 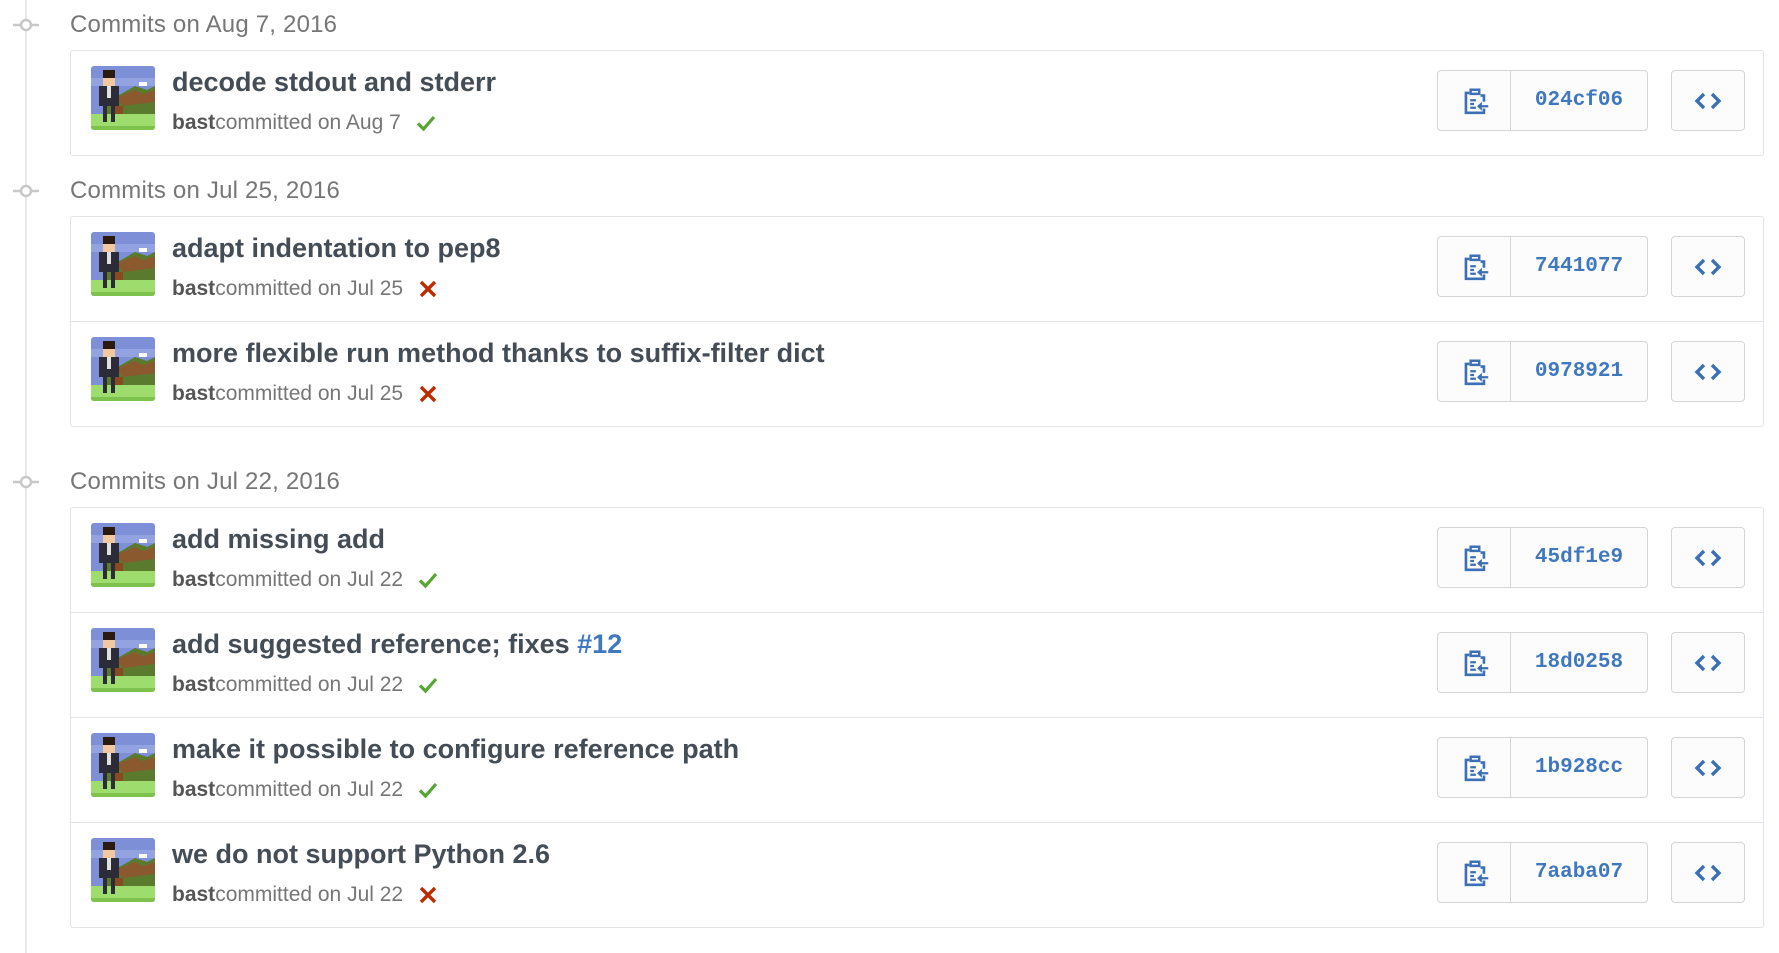 What do you see at coordinates (374, 644) in the screenshot?
I see `commit-message: add suggested reference; fixes` at bounding box center [374, 644].